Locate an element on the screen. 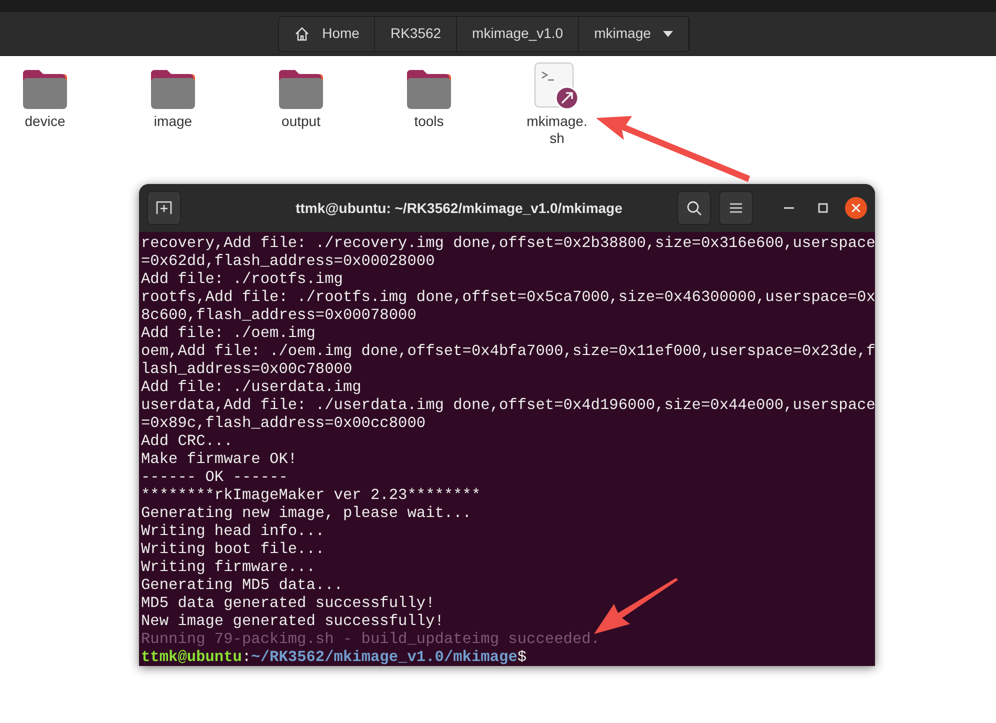 This screenshot has height=723, width=996. file-item: tools is located at coordinates (429, 104).